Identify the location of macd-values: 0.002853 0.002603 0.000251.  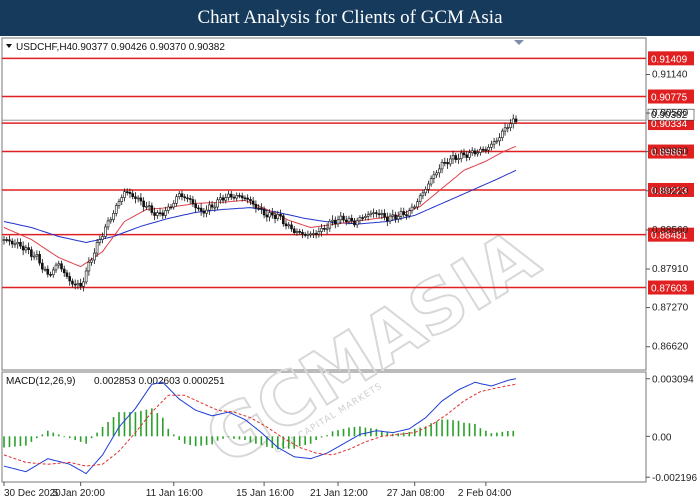
(159, 381).